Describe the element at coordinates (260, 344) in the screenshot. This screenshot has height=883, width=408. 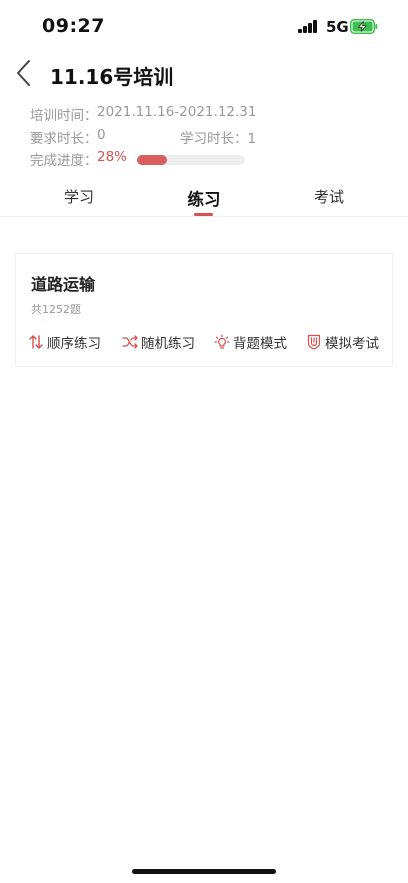
I see `memorize-mode-label: 背题模式` at that location.